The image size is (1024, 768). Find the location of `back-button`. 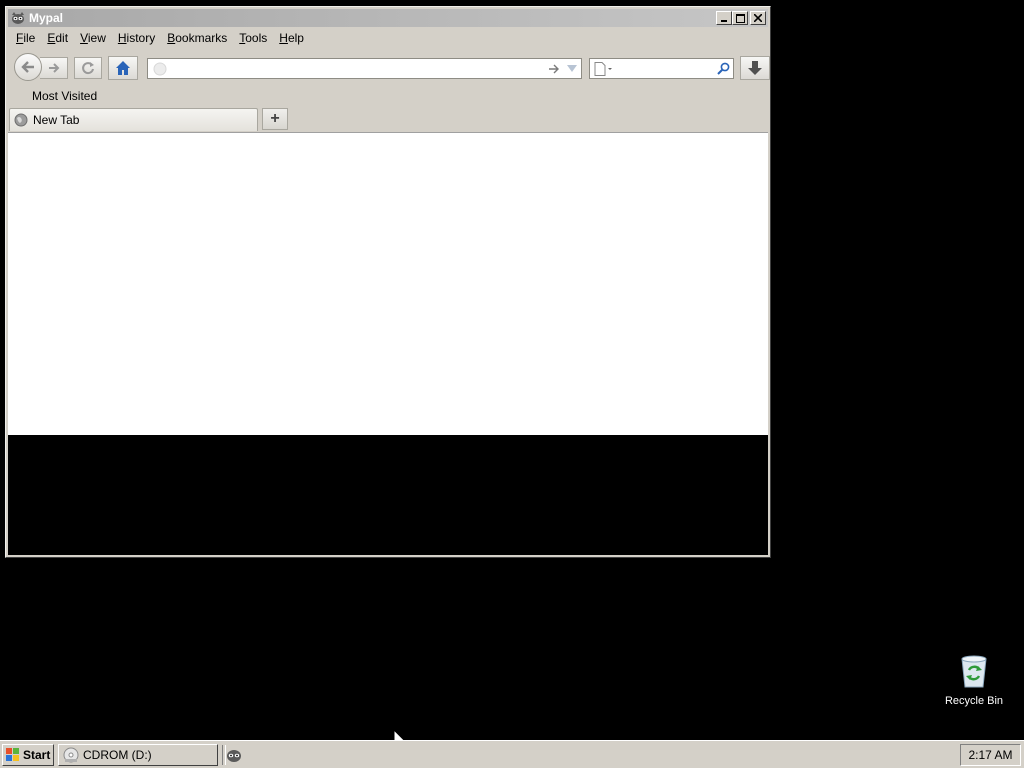

back-button is located at coordinates (28, 67).